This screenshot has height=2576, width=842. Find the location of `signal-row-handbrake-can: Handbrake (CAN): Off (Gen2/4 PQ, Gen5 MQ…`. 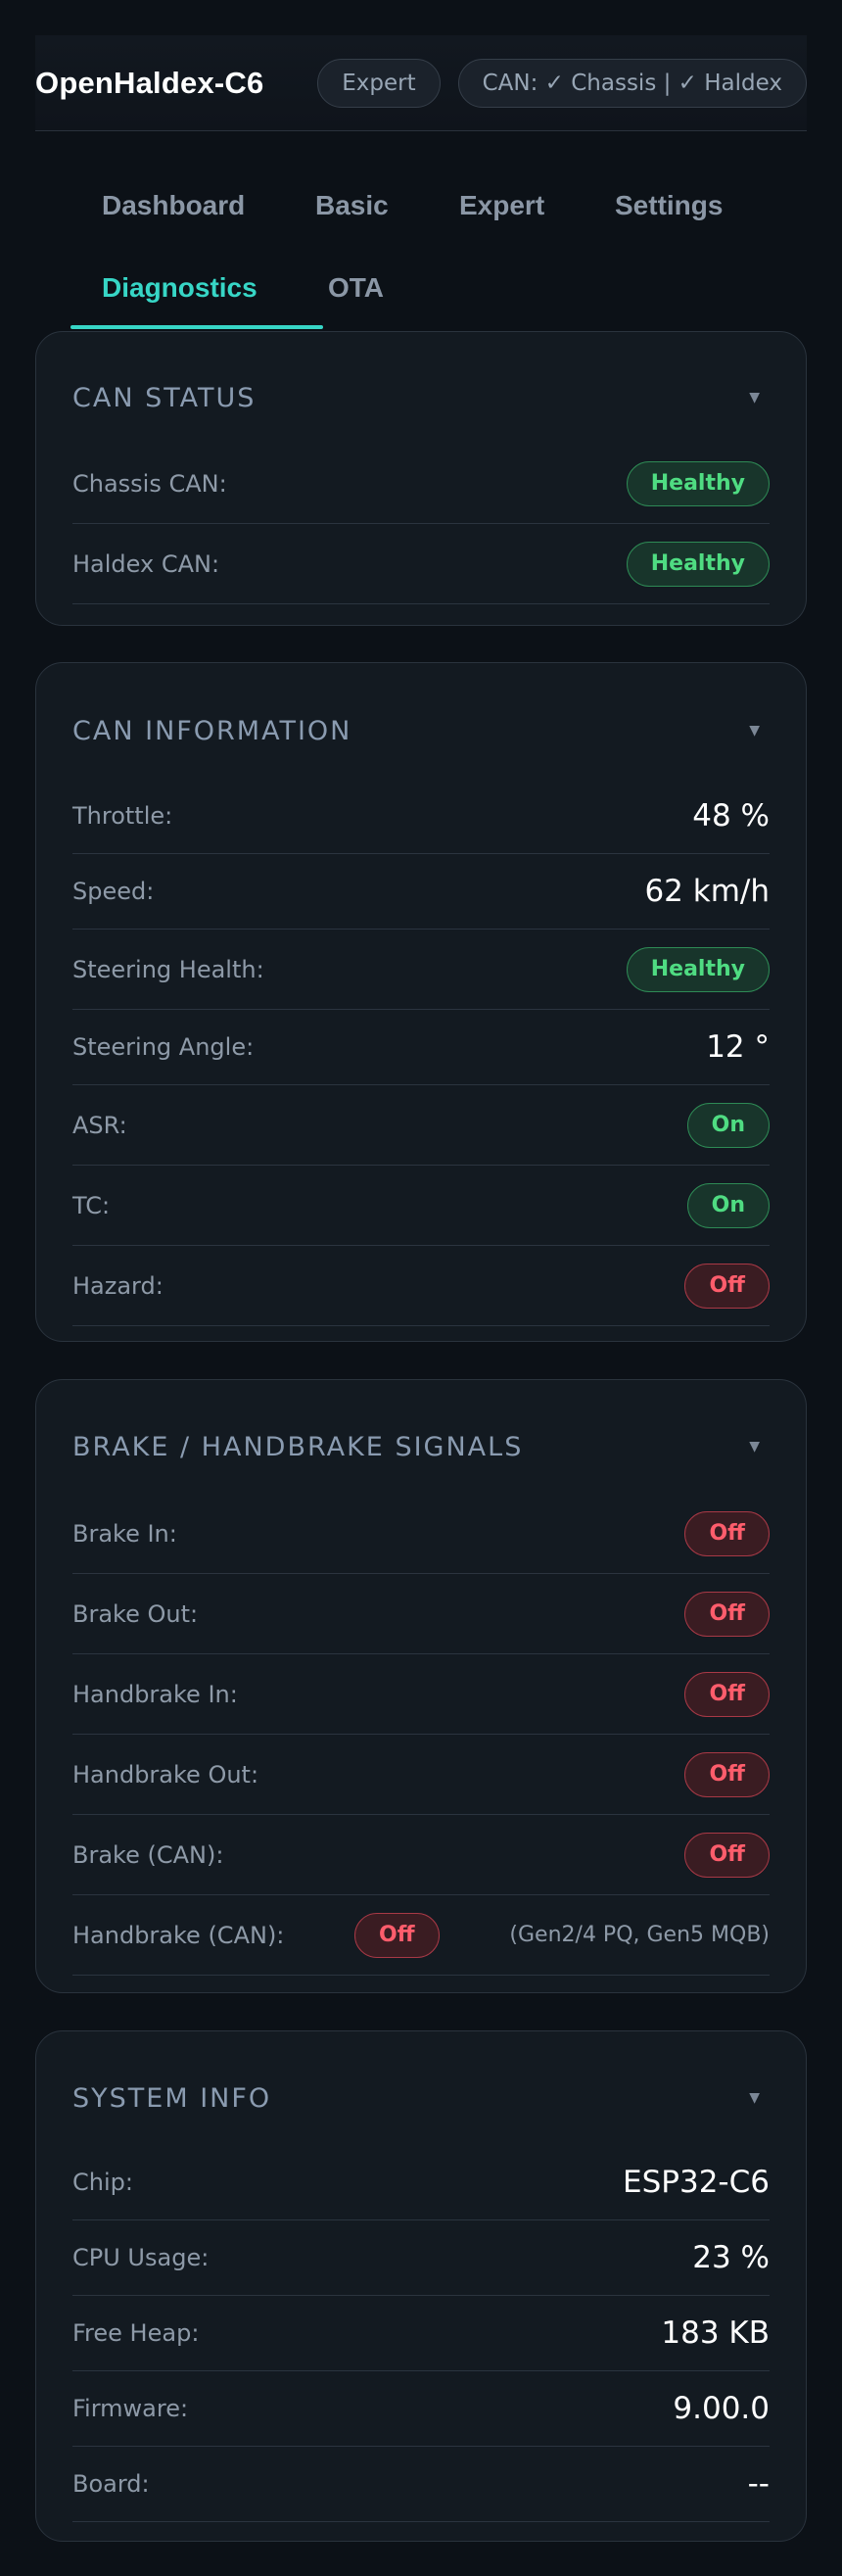

signal-row-handbrake-can: Handbrake (CAN): Off (Gen2/4 PQ, Gen5 MQ… is located at coordinates (421, 1935).